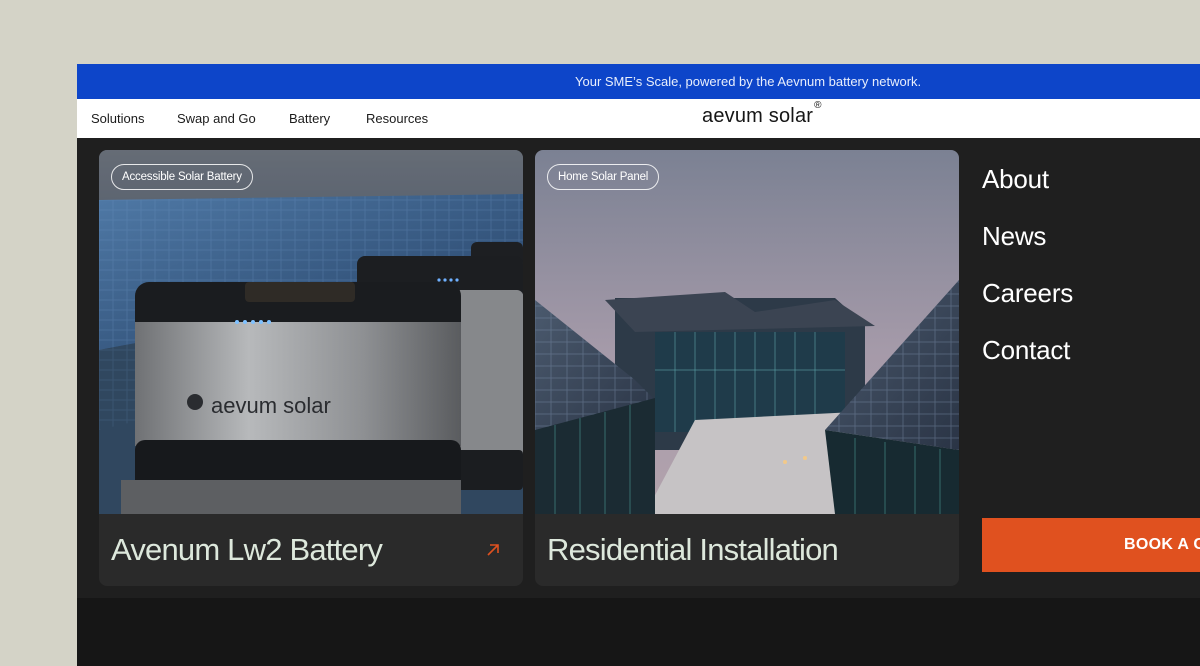 The width and height of the screenshot is (1200, 666). What do you see at coordinates (1026, 350) in the screenshot?
I see `side-link-contact: Contact` at bounding box center [1026, 350].